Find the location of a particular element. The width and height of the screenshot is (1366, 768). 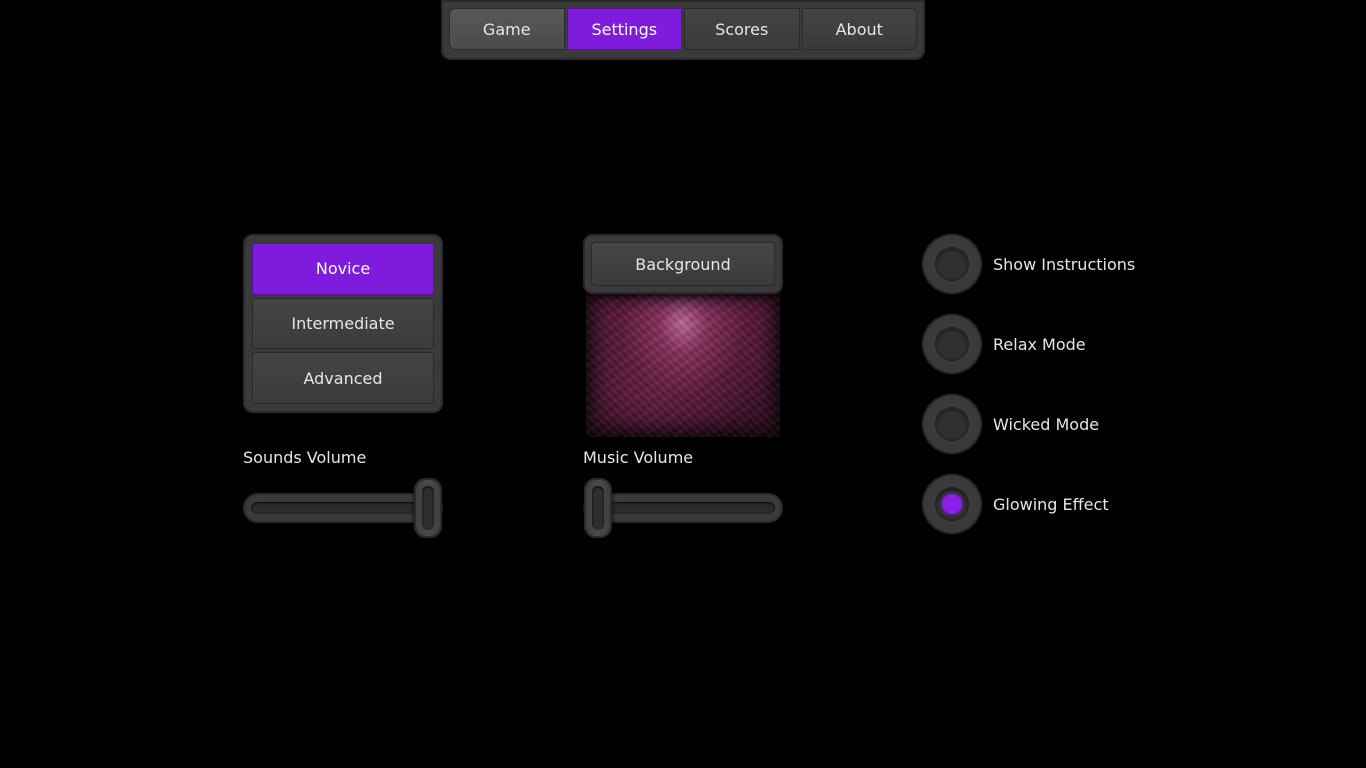

tab-scores: Scores is located at coordinates (742, 29).